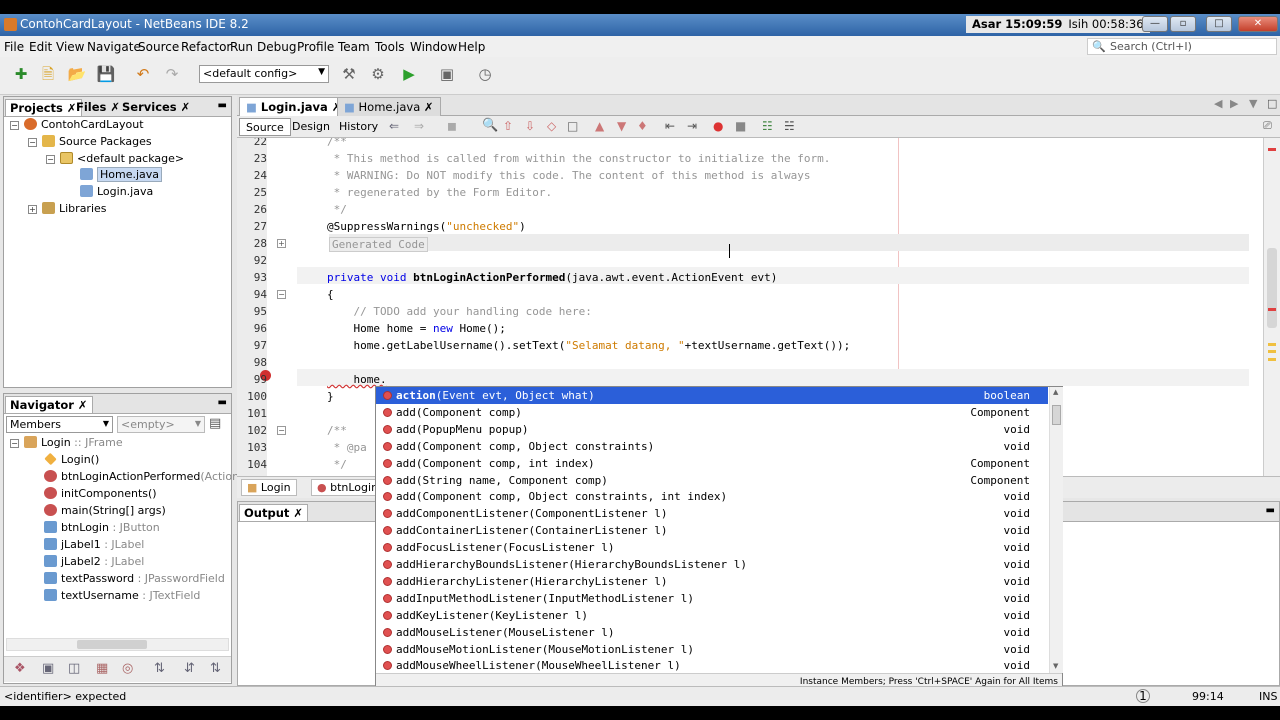  Describe the element at coordinates (1143, 696) in the screenshot. I see `notifications-icon: 1` at that location.